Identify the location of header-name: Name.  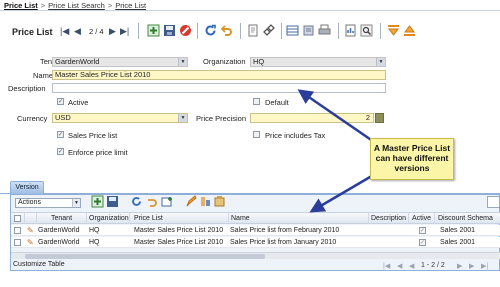
(299, 218).